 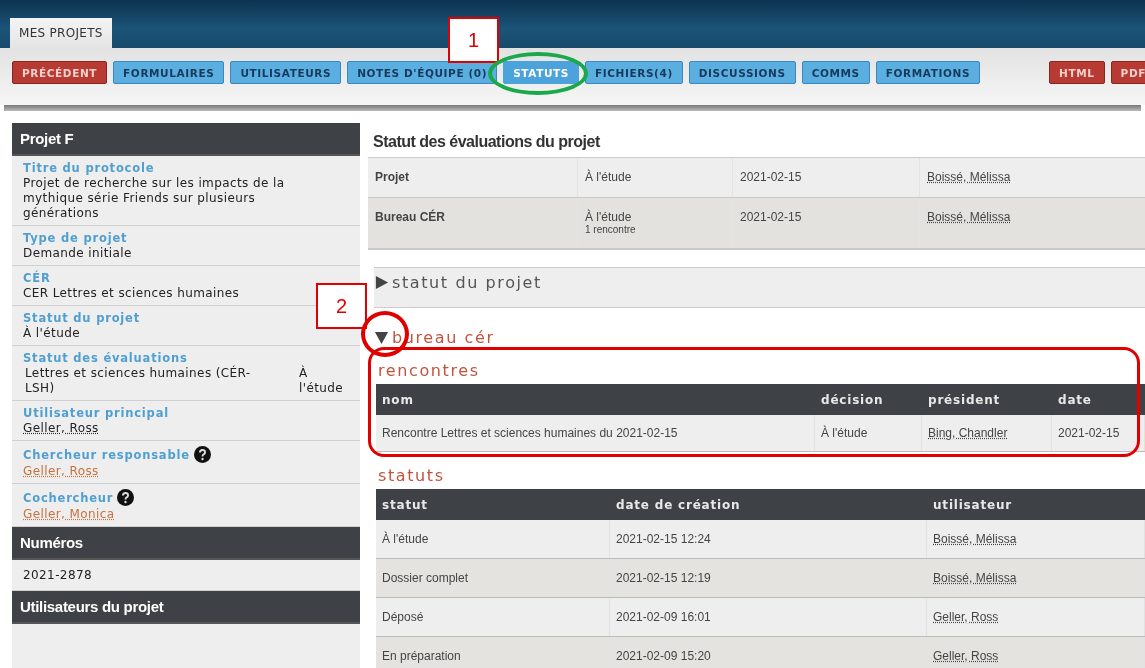 I want to click on toolbar-button: COMMS, so click(x=835, y=72).